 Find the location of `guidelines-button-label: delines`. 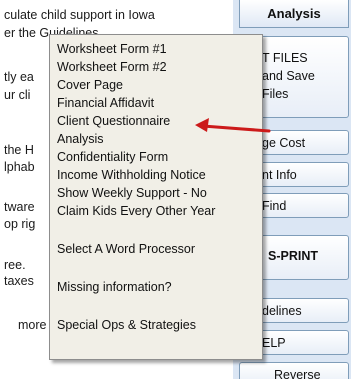

guidelines-button-label: delines is located at coordinates (282, 311).